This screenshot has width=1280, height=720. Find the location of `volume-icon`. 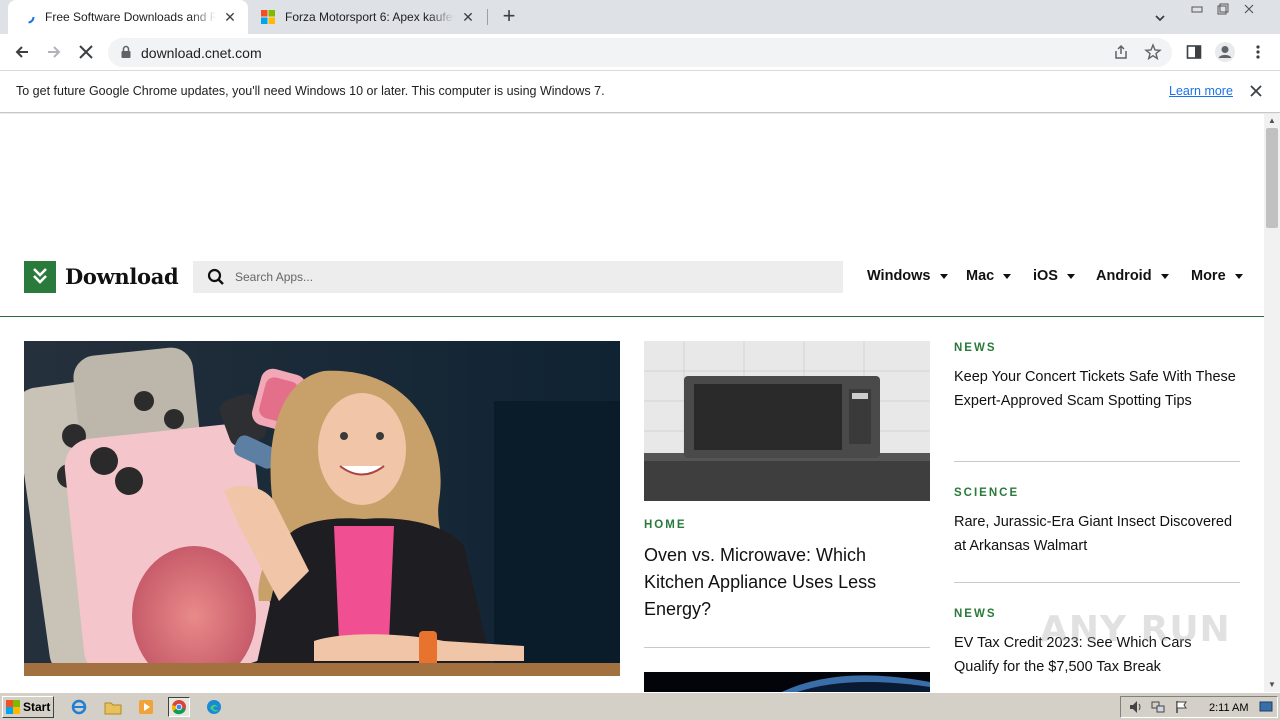

volume-icon is located at coordinates (1136, 709).